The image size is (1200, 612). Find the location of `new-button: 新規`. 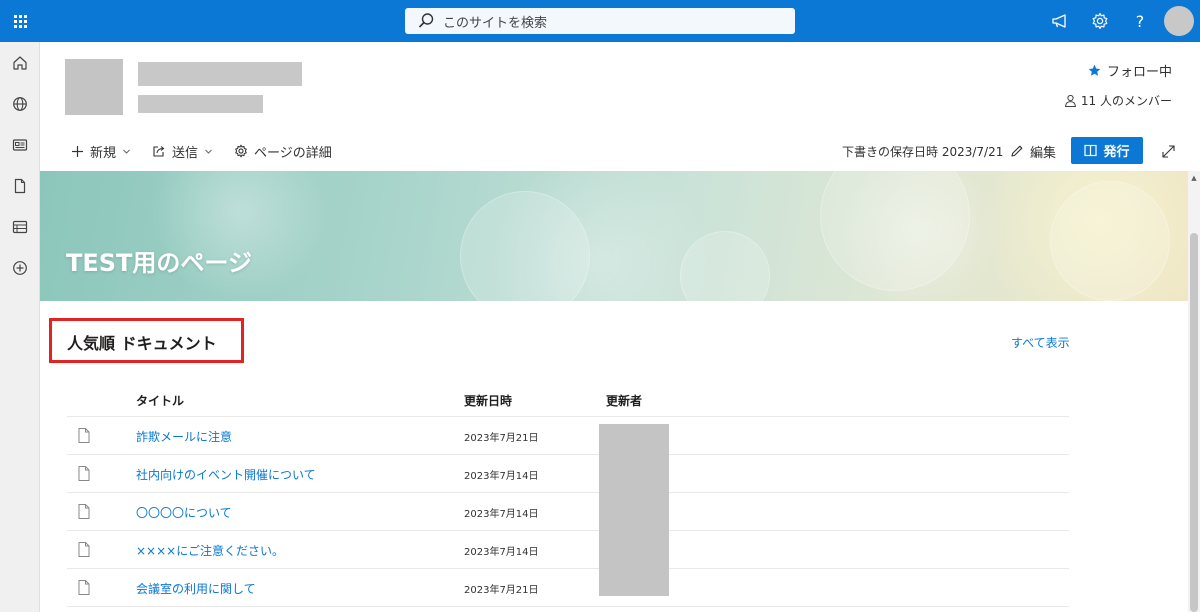

new-button: 新規 is located at coordinates (101, 151).